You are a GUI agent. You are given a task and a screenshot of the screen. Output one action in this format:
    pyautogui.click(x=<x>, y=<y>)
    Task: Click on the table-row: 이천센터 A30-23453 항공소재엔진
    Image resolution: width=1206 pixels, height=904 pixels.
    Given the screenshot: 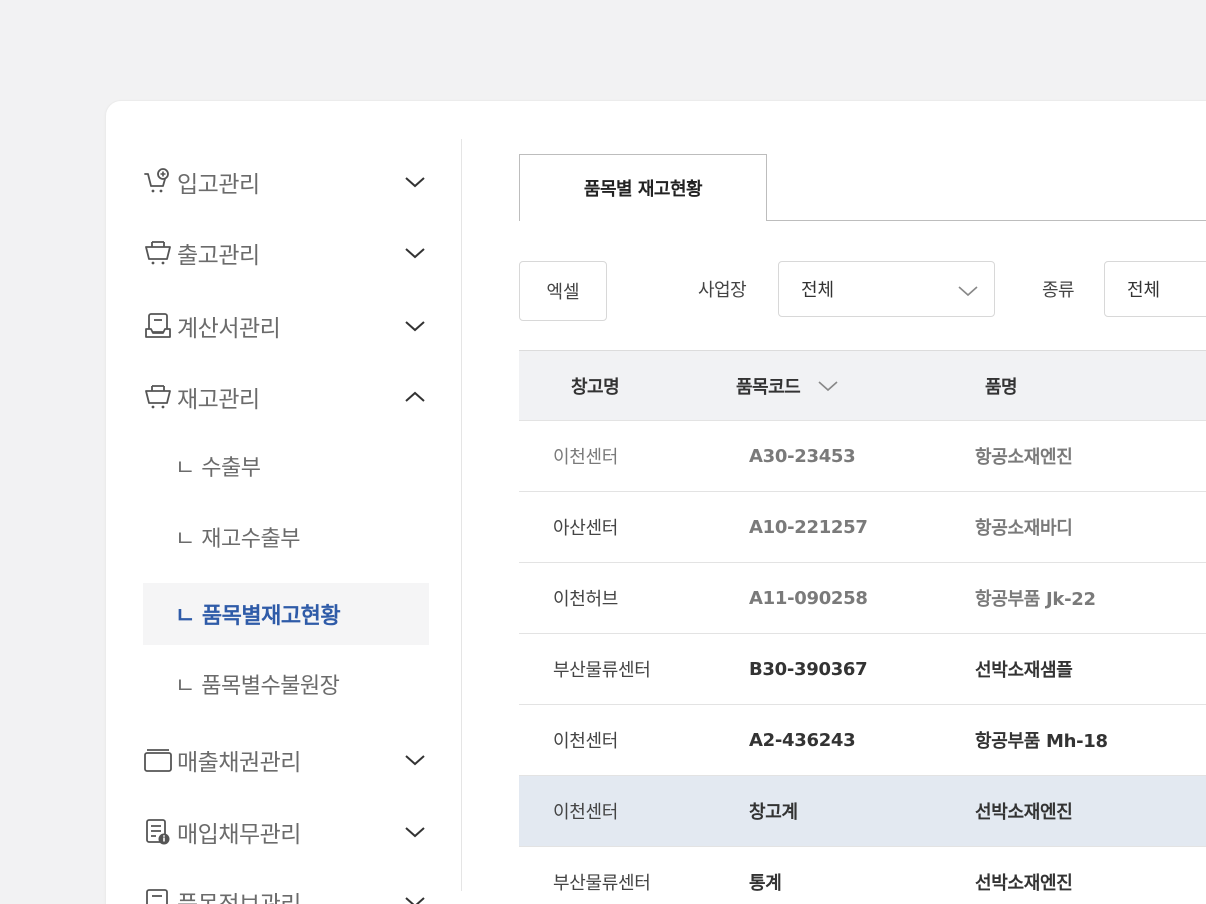 What is the action you would take?
    pyautogui.click(x=862, y=455)
    